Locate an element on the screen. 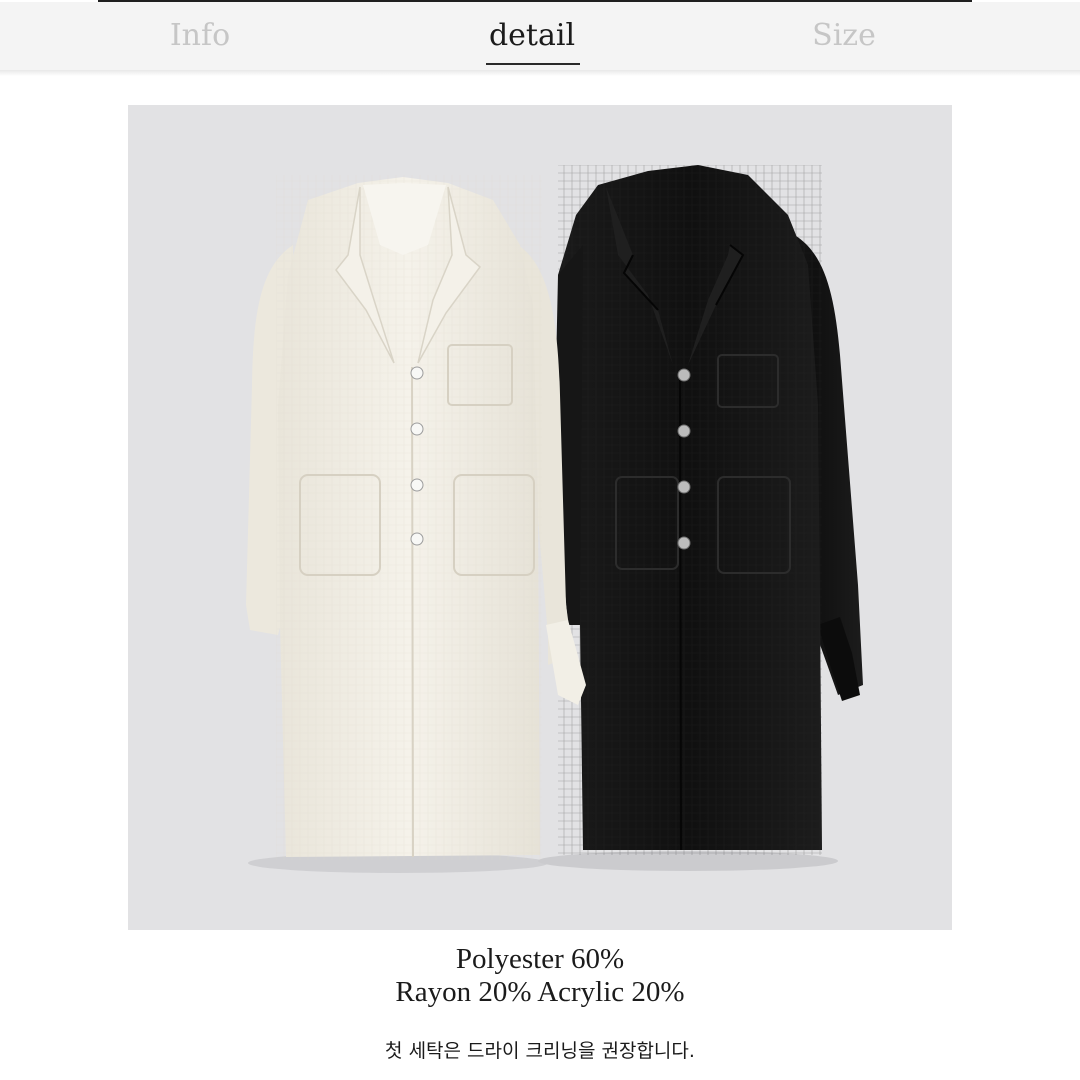  tab-detail: detail is located at coordinates (532, 36).